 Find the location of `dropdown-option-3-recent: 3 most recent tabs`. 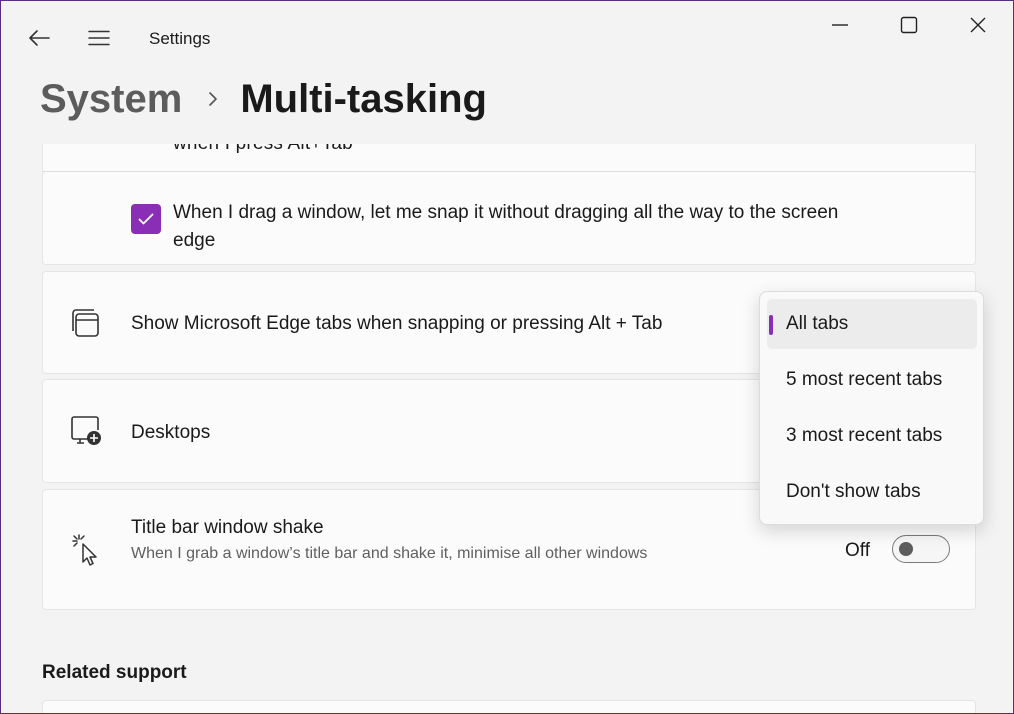

dropdown-option-3-recent: 3 most recent tabs is located at coordinates (872, 436).